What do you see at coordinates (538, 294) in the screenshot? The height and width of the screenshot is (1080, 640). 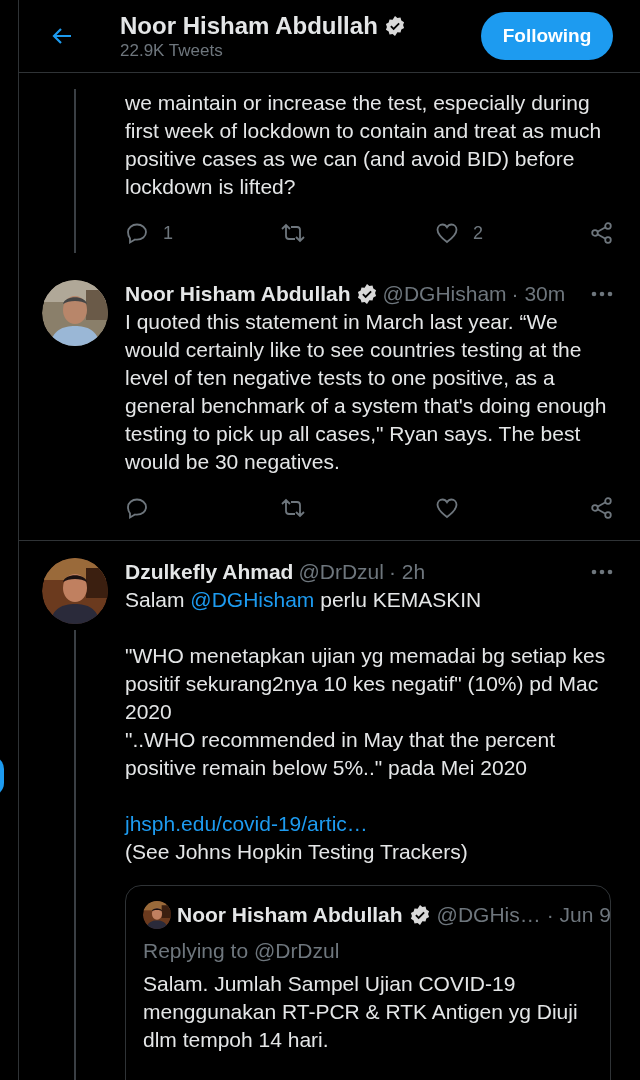 I see `post-time: · 30m` at bounding box center [538, 294].